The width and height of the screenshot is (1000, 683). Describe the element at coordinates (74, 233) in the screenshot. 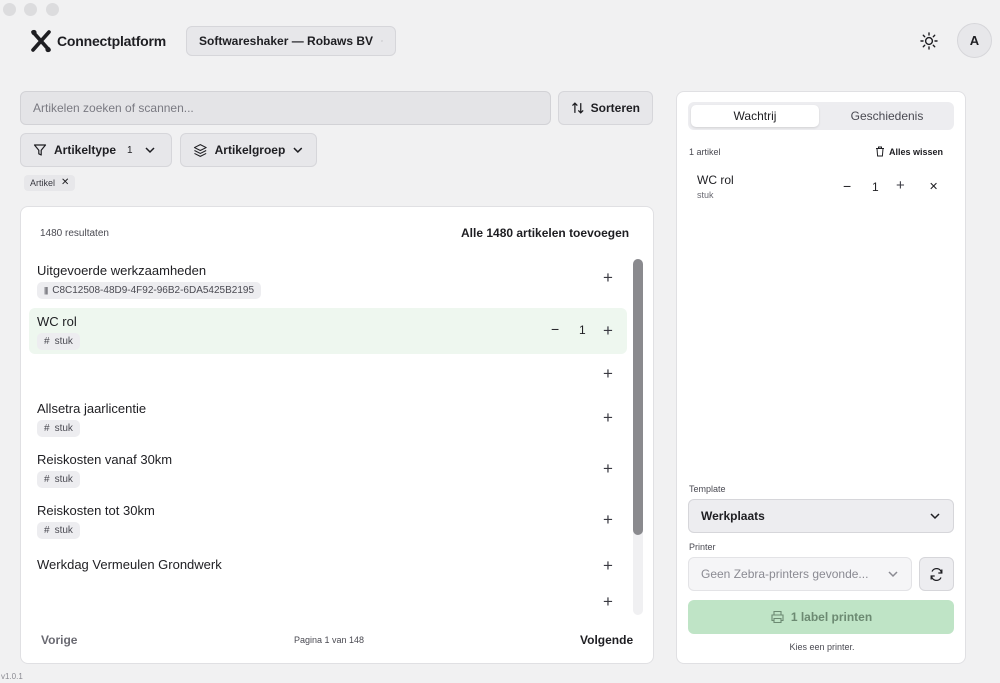

I see `results-count: 1480 resultaten` at that location.